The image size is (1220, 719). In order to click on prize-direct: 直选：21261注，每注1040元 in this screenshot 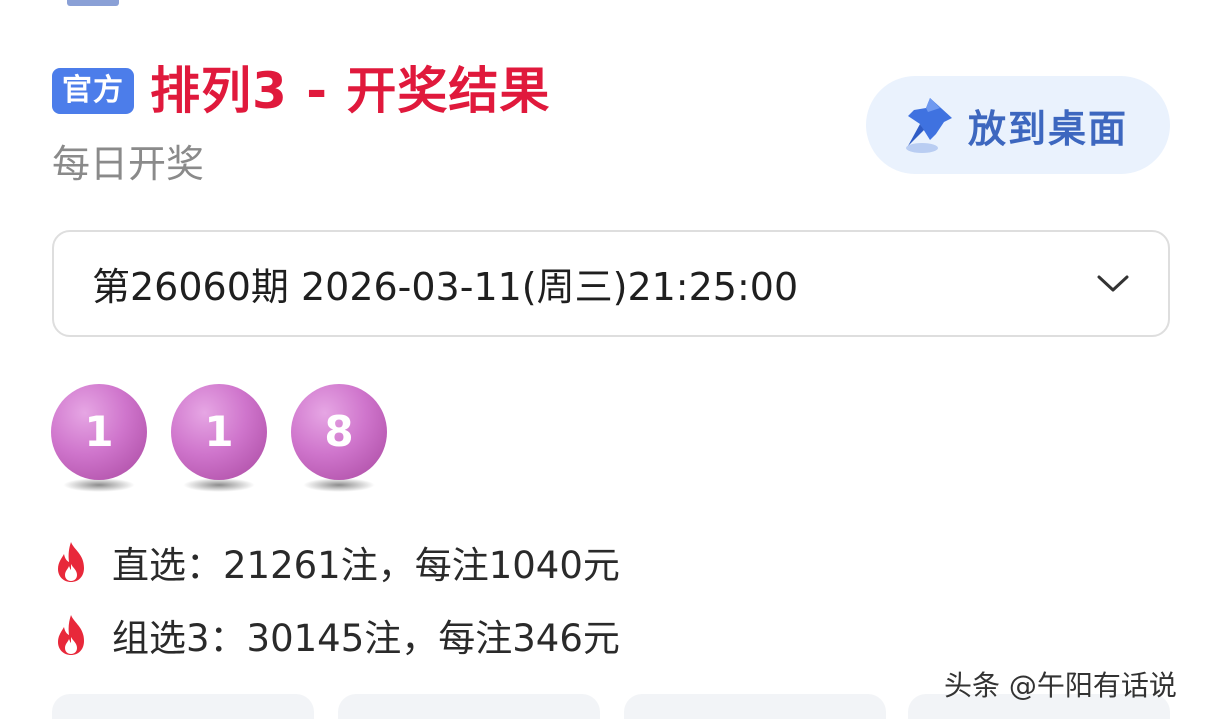, I will do `click(336, 562)`.